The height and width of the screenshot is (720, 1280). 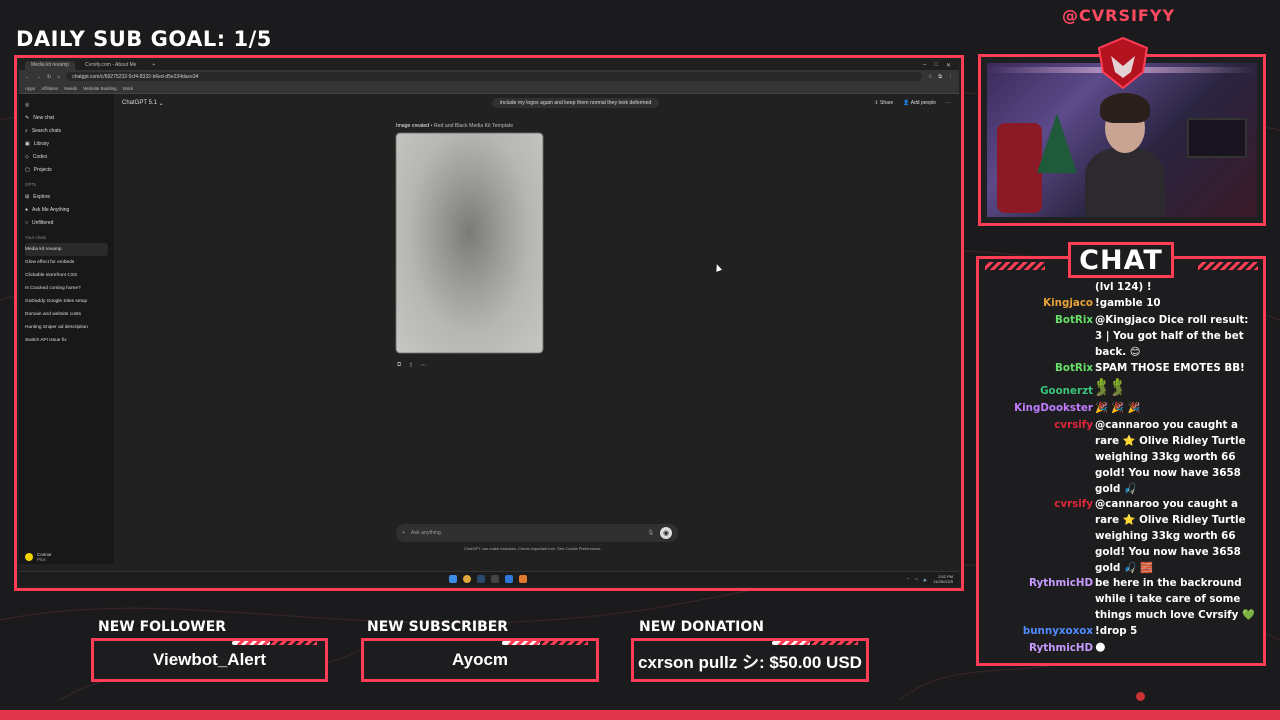 I want to click on forward-icon: →, so click(x=38, y=77).